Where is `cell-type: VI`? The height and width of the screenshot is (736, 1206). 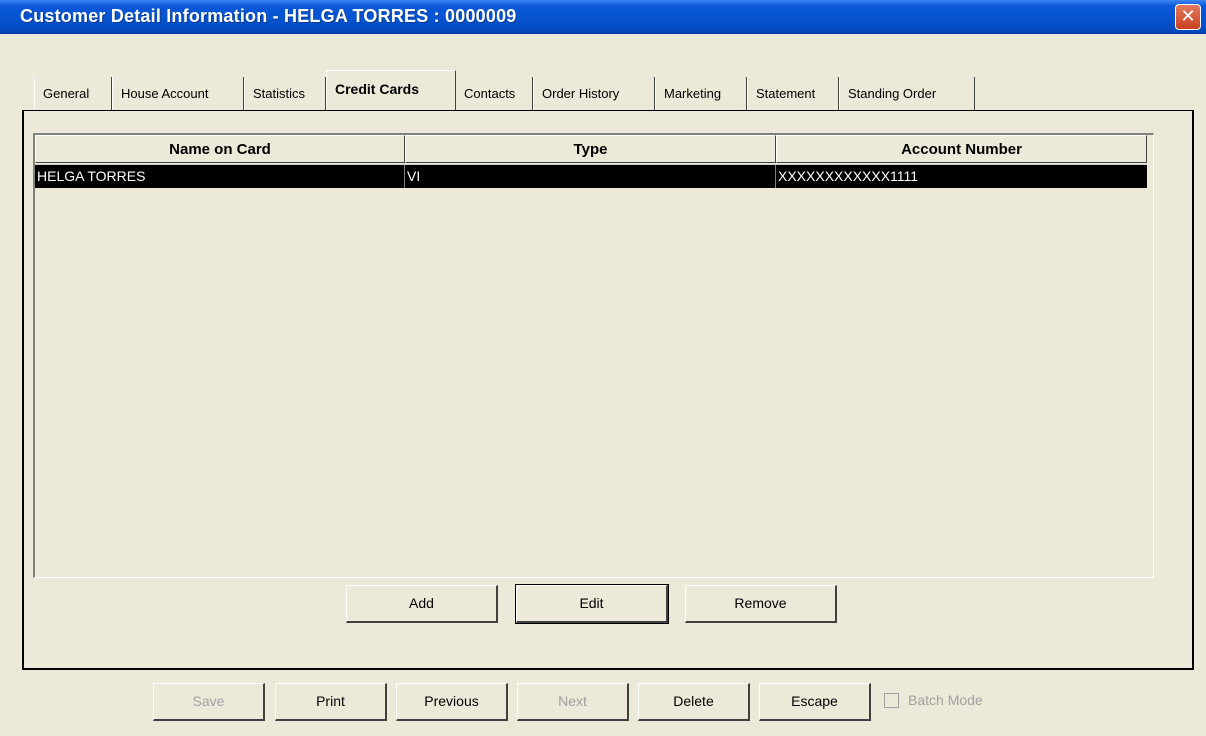
cell-type: VI is located at coordinates (590, 176).